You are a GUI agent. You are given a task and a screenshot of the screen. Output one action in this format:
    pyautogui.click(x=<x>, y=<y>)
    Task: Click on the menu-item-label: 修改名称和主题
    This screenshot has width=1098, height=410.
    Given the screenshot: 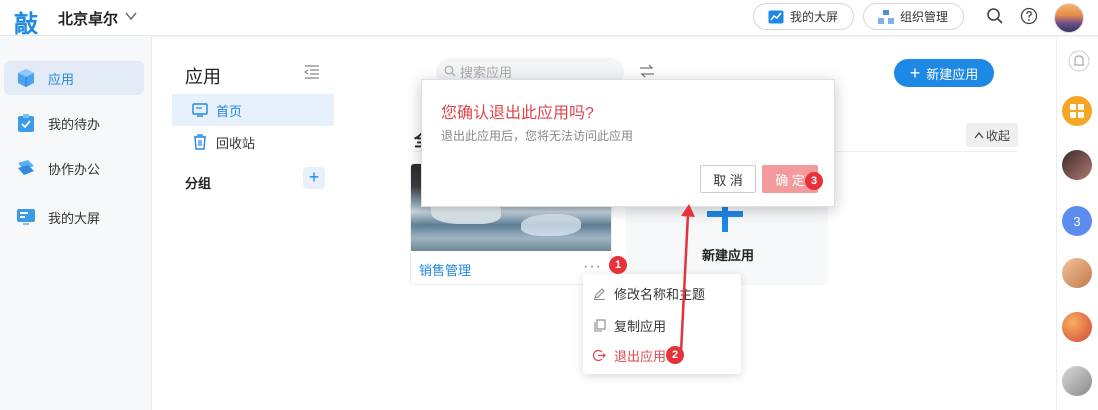 What is the action you would take?
    pyautogui.click(x=660, y=294)
    